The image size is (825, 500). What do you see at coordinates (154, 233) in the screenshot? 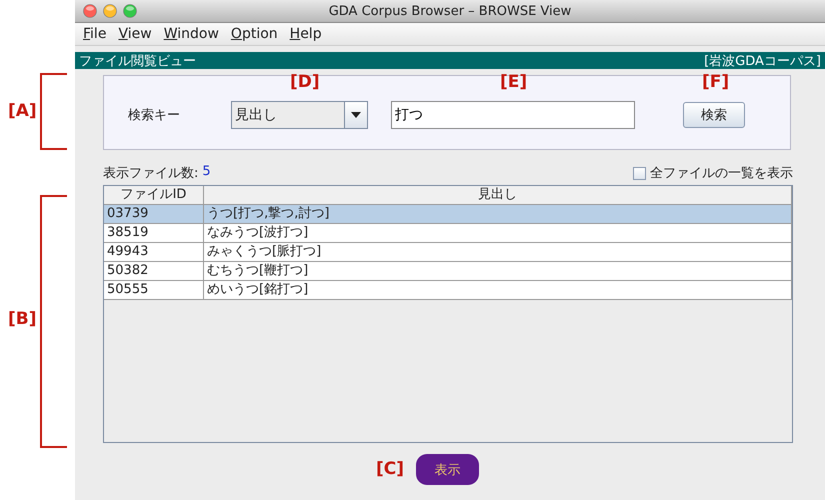
I see `table-cell: 38519` at bounding box center [154, 233].